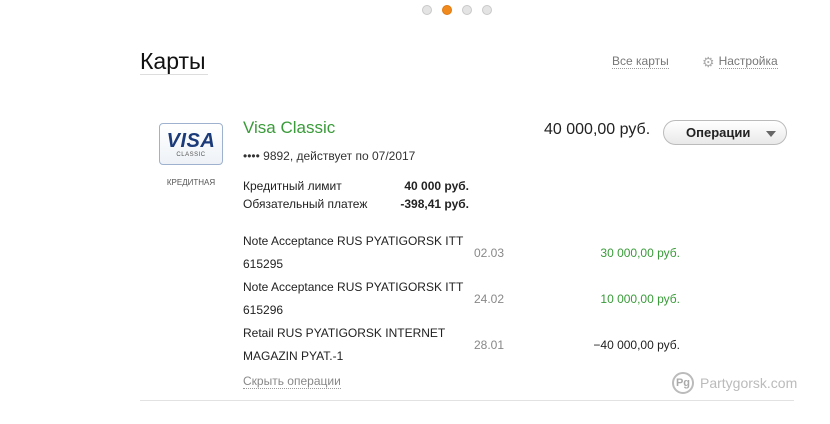 The width and height of the screenshot is (830, 424). Describe the element at coordinates (640, 253) in the screenshot. I see `transaction-amount: 30 000,00 руб.` at that location.